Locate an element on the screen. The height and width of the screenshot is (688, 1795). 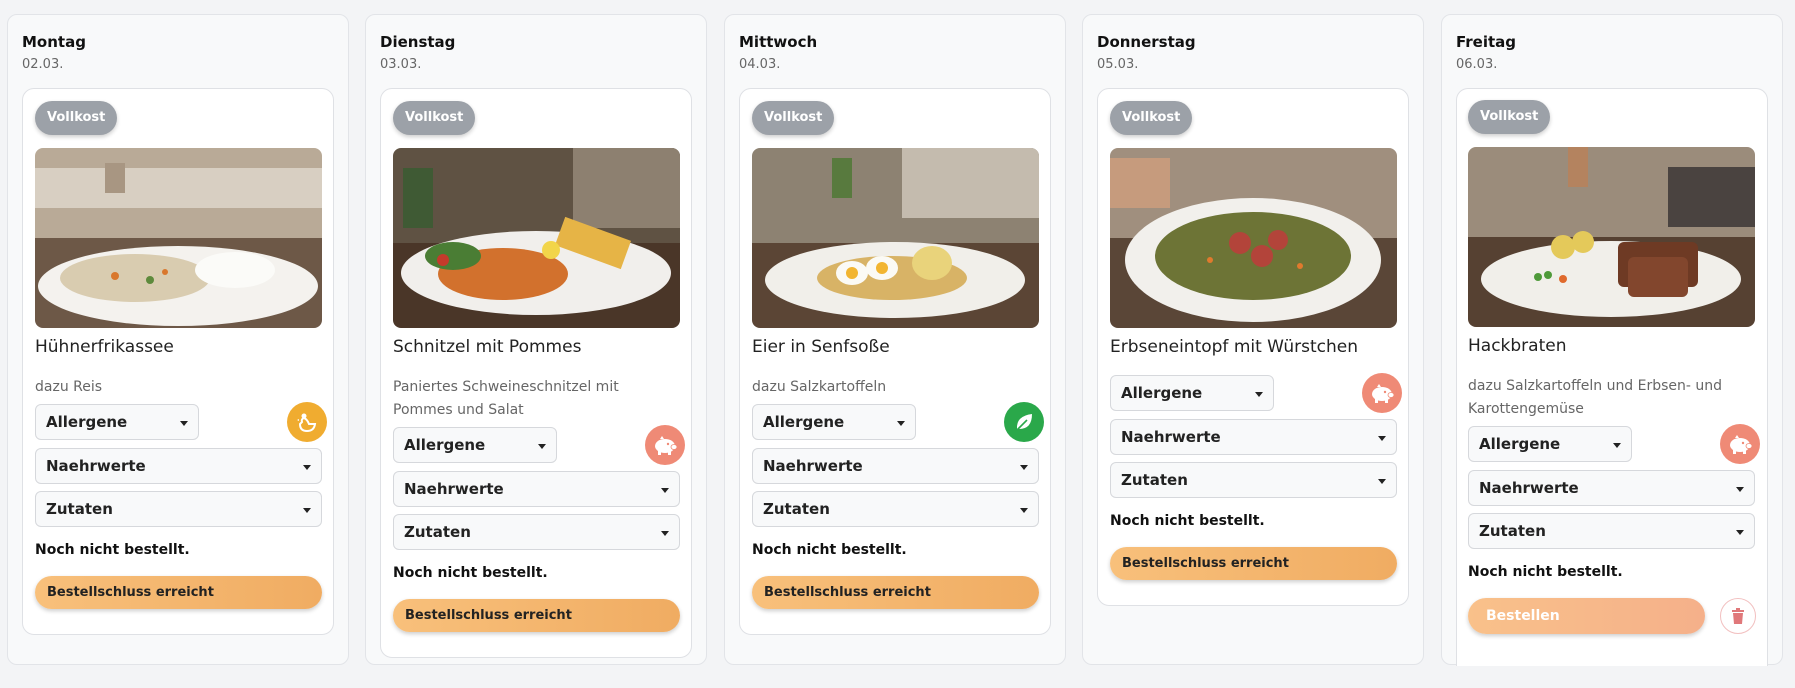
trash-icon is located at coordinates (1738, 616).